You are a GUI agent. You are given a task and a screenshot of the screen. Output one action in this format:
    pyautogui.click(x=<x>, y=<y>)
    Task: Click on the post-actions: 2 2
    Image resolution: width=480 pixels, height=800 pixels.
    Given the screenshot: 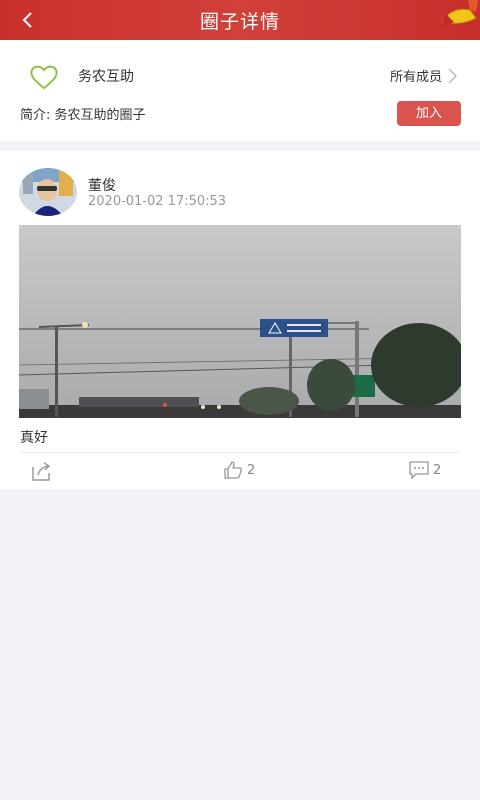 What is the action you would take?
    pyautogui.click(x=240, y=471)
    